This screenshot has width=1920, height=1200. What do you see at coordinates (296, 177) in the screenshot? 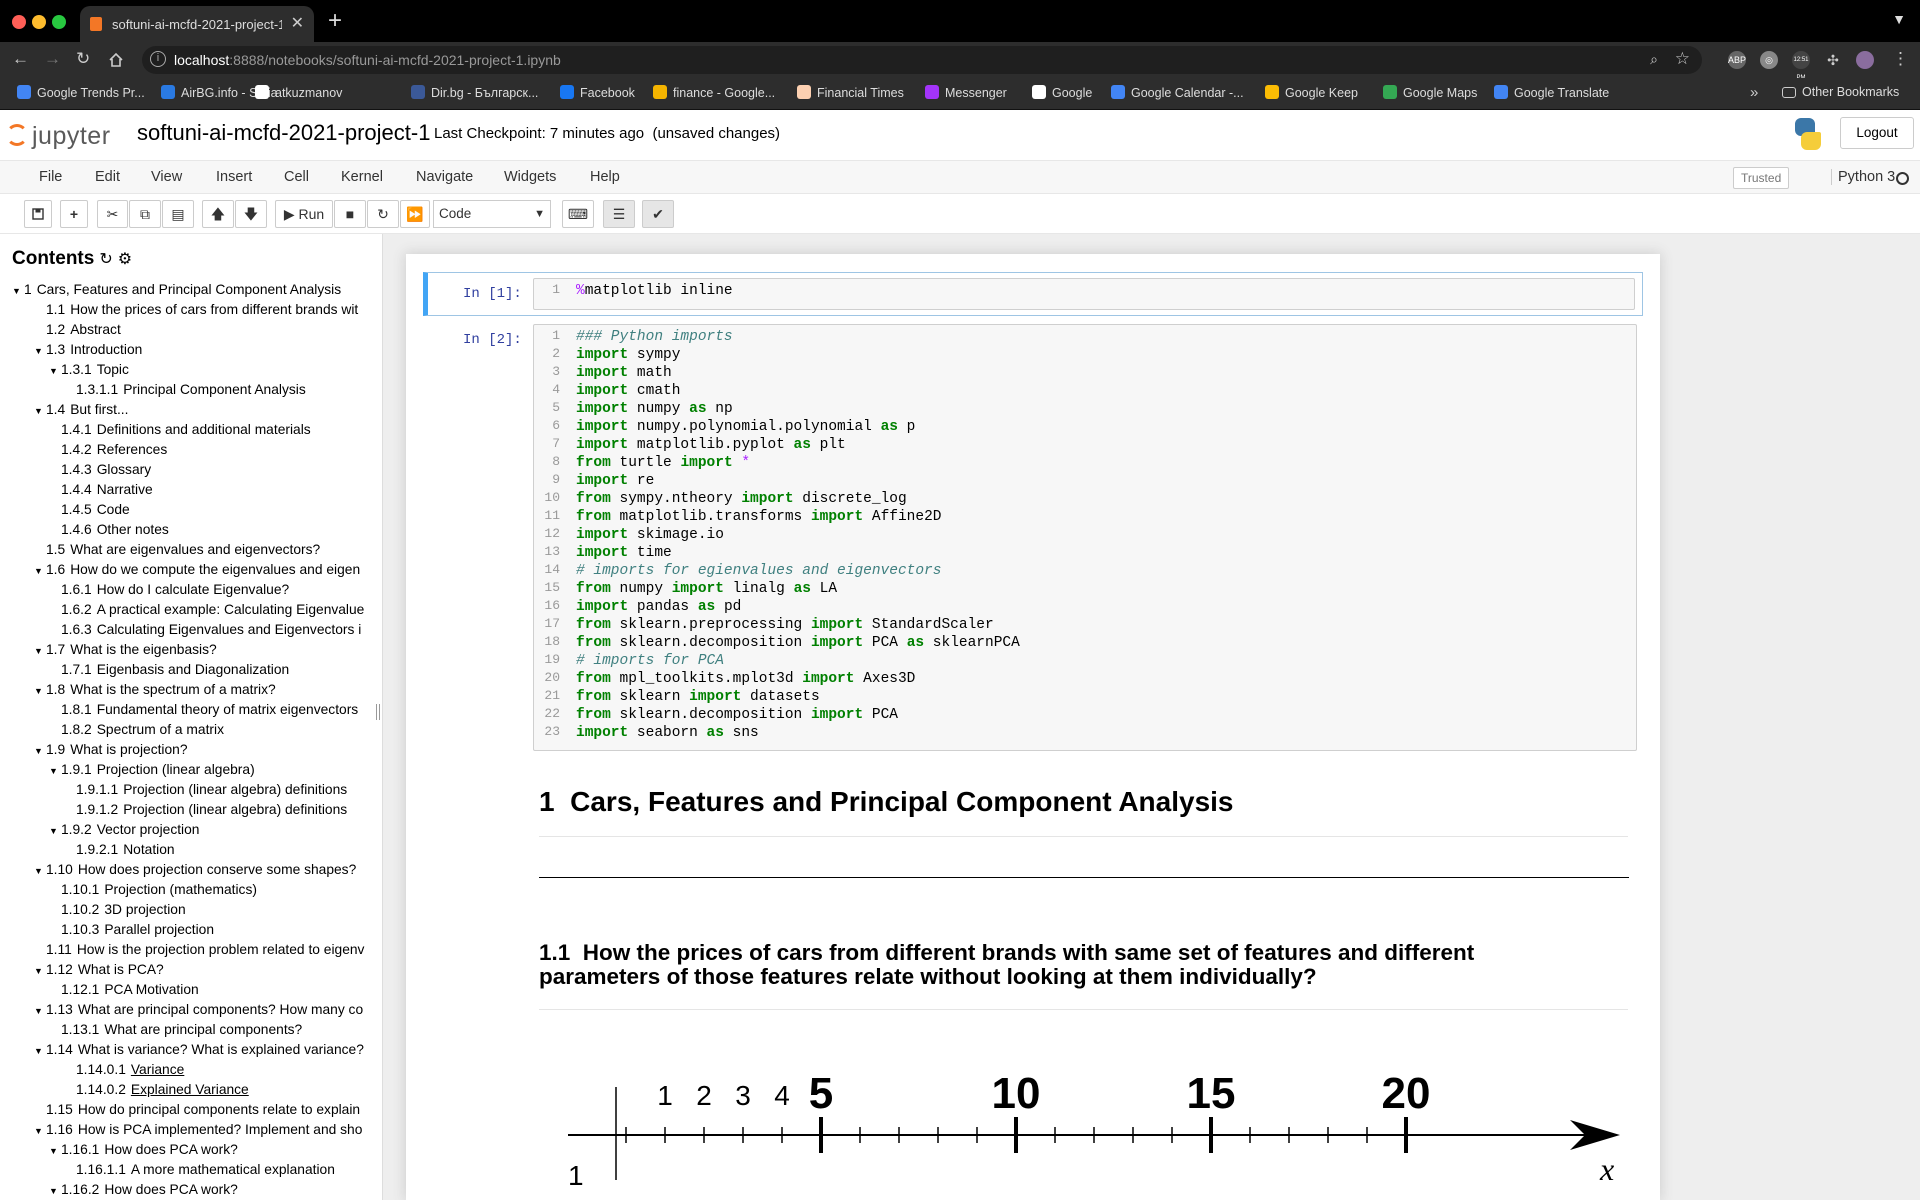
I see `menu-cell: Cell` at bounding box center [296, 177].